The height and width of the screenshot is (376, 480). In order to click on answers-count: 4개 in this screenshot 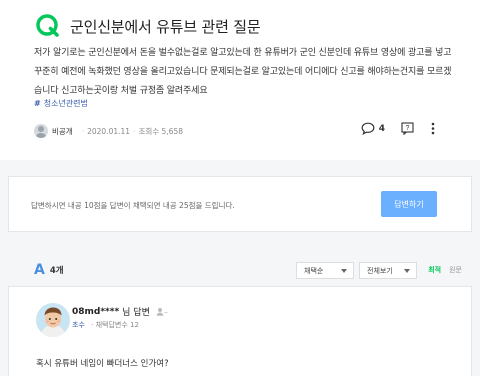, I will do `click(56, 271)`.